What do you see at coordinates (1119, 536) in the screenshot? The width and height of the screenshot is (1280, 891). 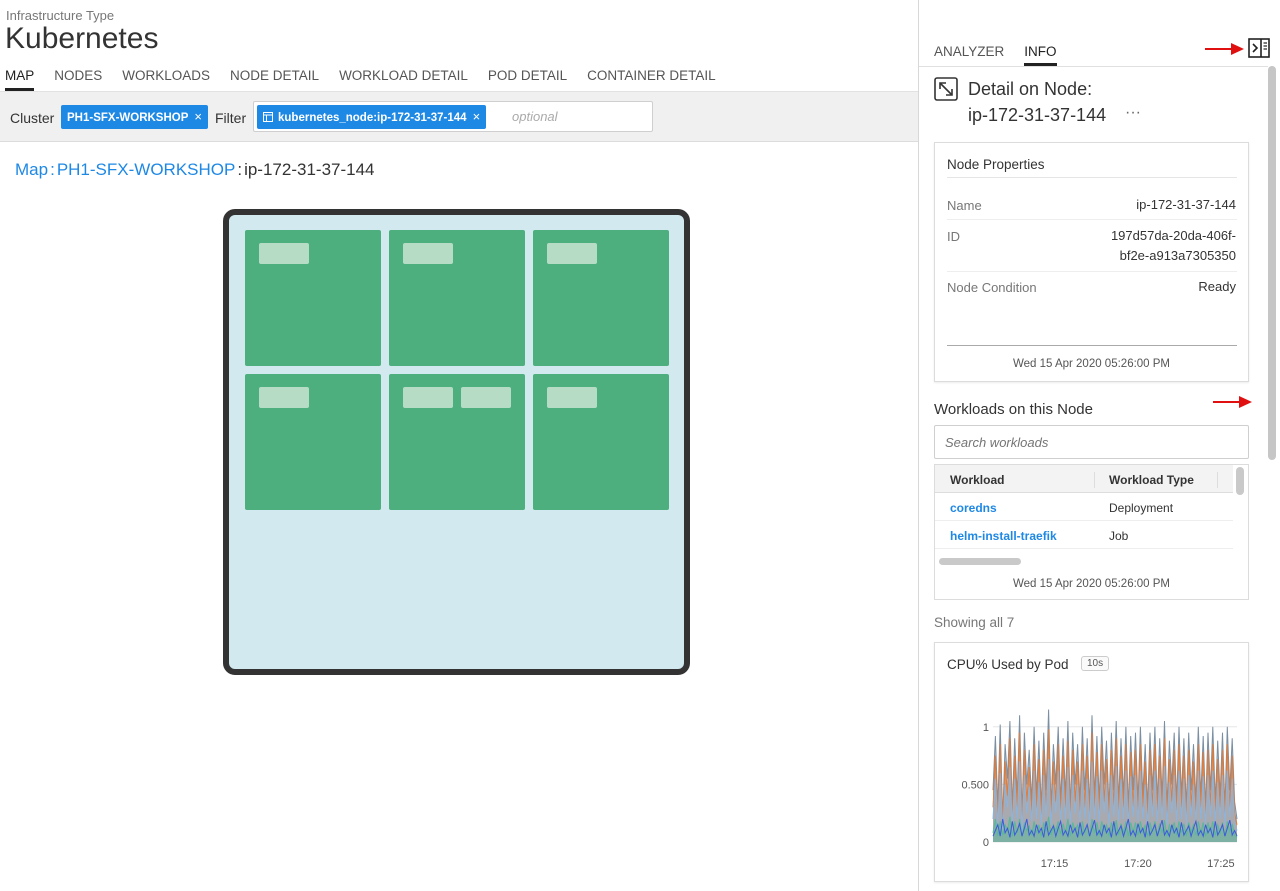 I see `workload-type: Job` at bounding box center [1119, 536].